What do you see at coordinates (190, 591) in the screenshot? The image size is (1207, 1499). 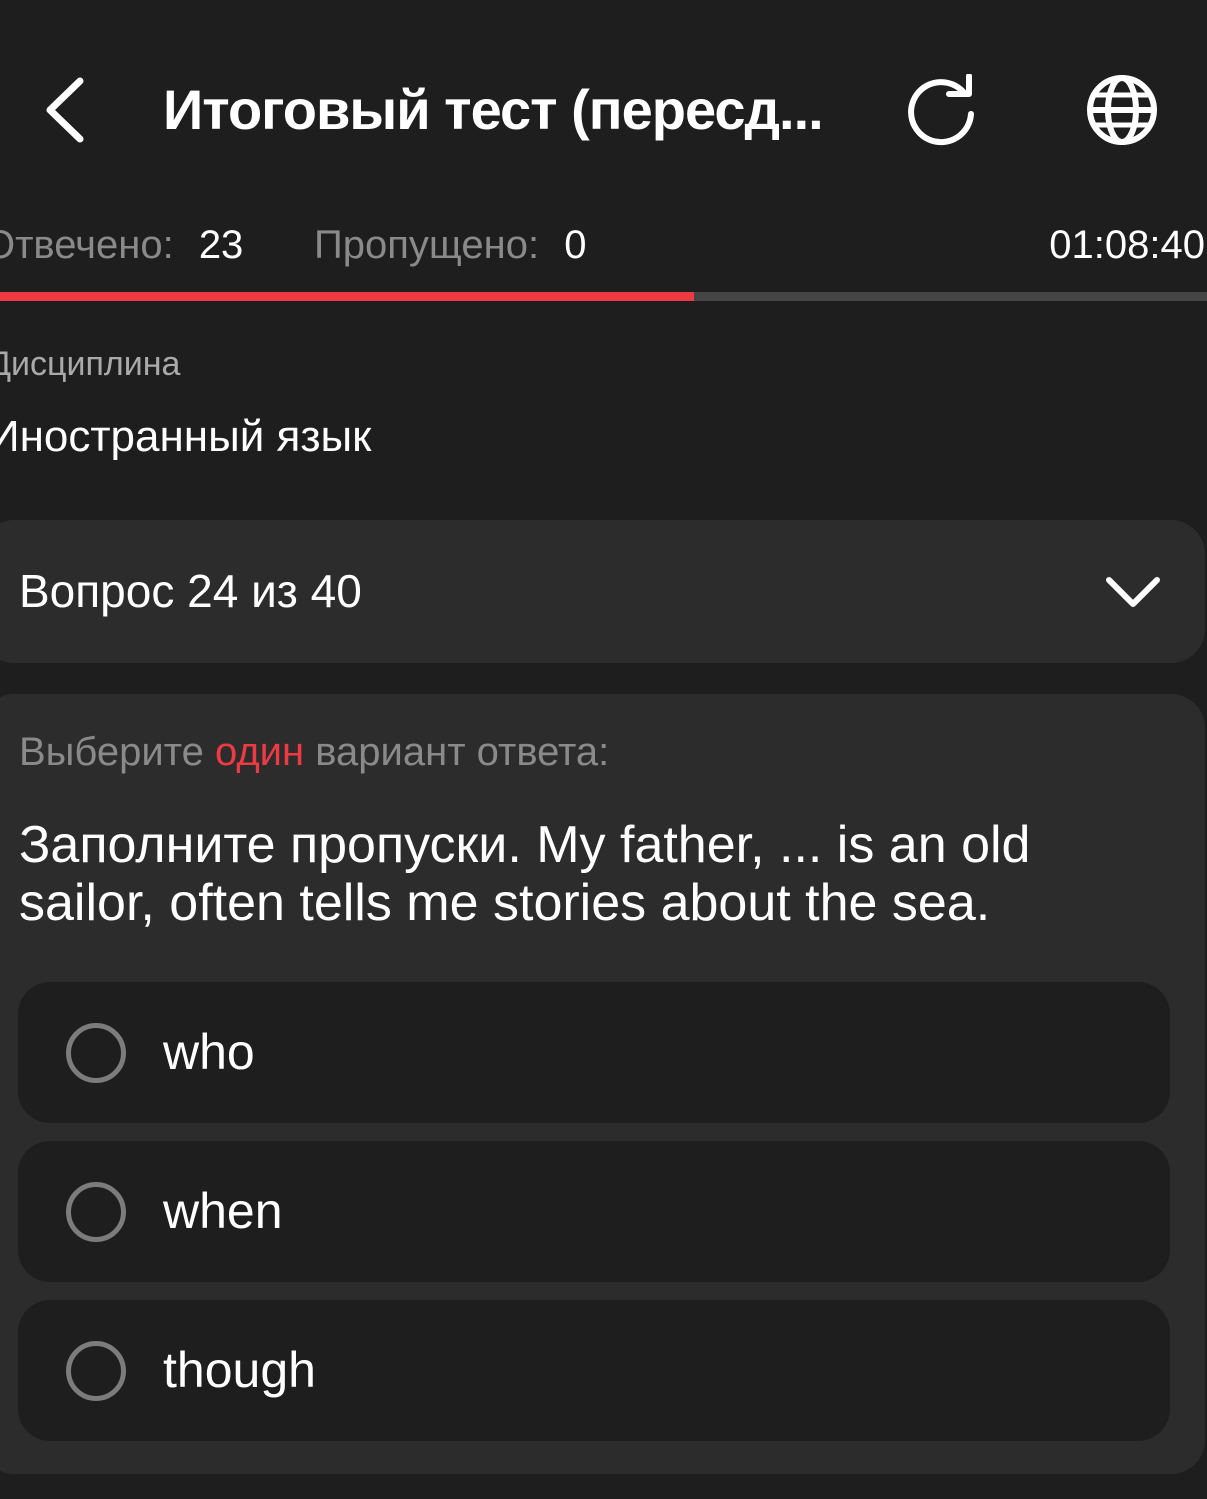 I see `question-number: Вопрос 24 из 40` at bounding box center [190, 591].